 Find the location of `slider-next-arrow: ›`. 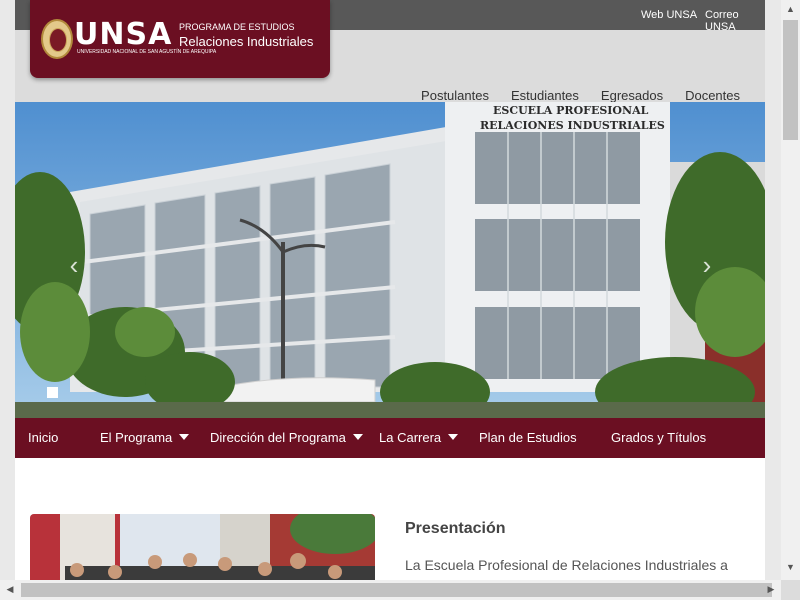

slider-next-arrow: › is located at coordinates (707, 265).